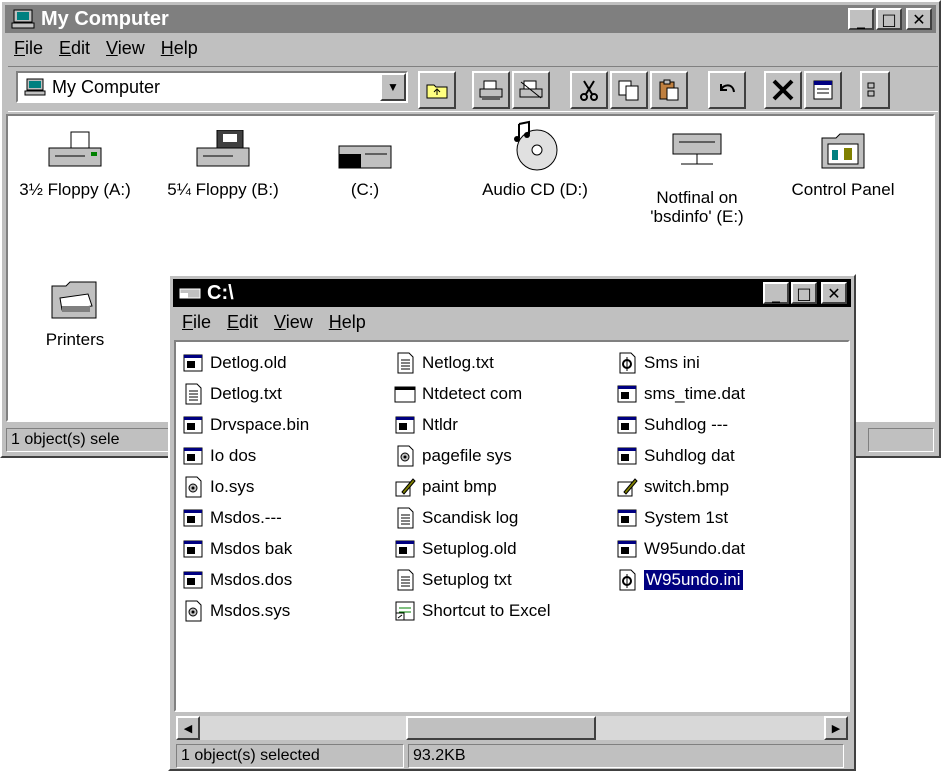 This screenshot has height=771, width=941. I want to click on file-item: Io dos, so click(219, 456).